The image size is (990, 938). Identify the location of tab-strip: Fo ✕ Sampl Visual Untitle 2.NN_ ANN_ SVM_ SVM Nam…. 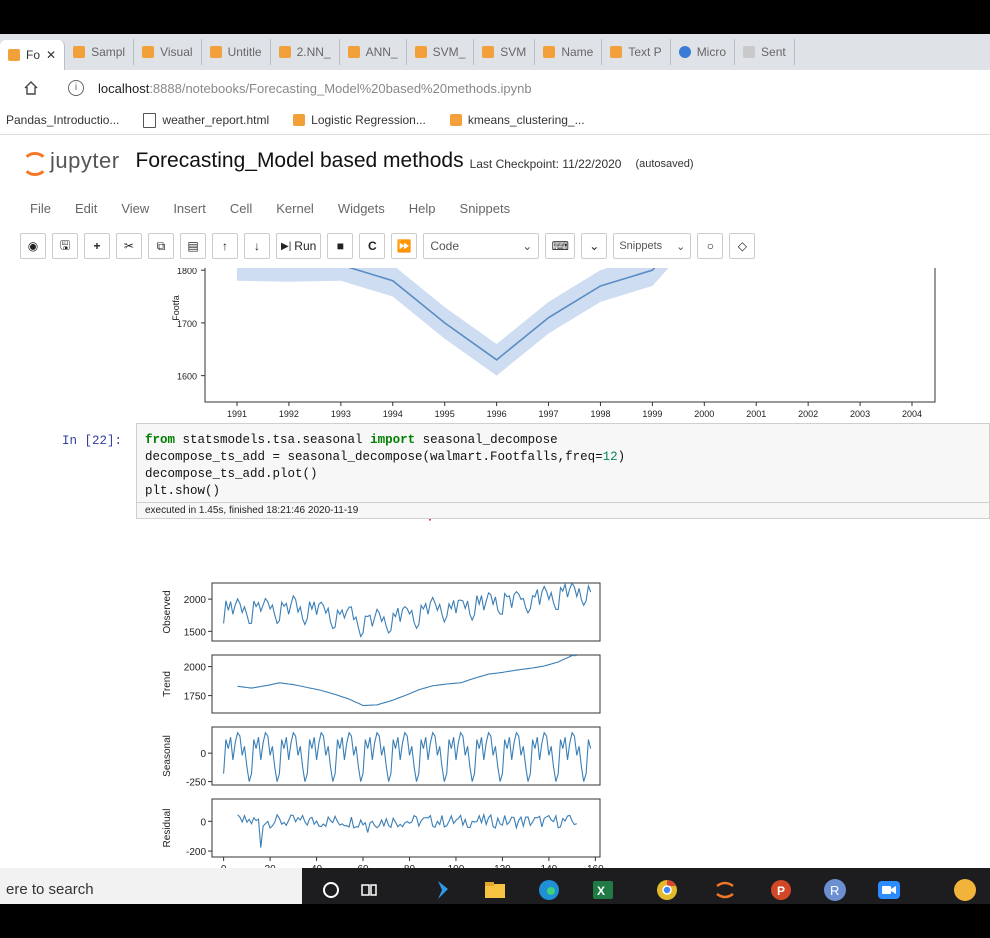
(495, 52).